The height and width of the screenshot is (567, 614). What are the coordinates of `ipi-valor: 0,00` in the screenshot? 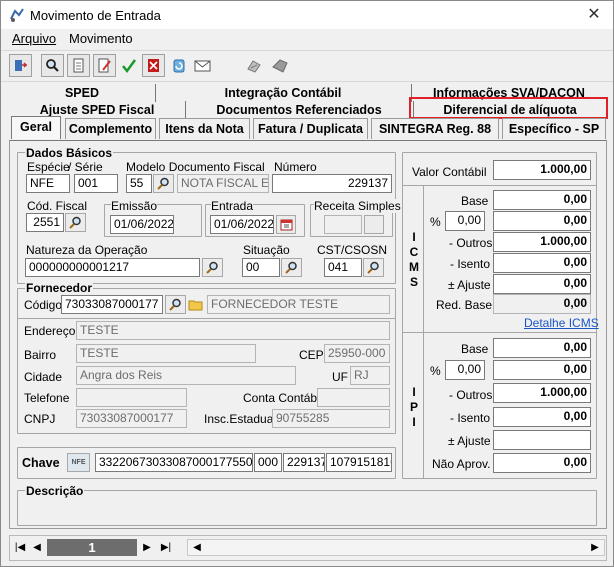 It's located at (542, 370).